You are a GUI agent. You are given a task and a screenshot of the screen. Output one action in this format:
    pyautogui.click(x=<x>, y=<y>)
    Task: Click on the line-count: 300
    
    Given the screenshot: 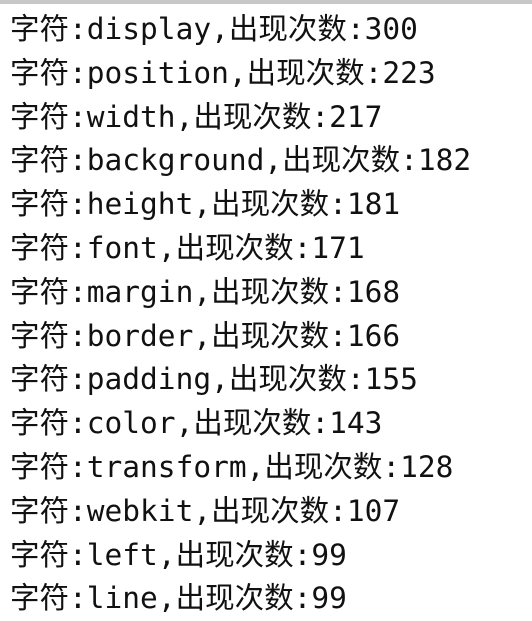 What is the action you would take?
    pyautogui.click(x=391, y=29)
    